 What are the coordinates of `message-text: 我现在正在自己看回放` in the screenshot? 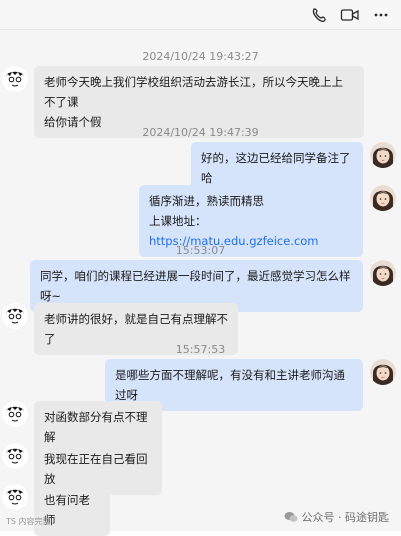 It's located at (96, 469).